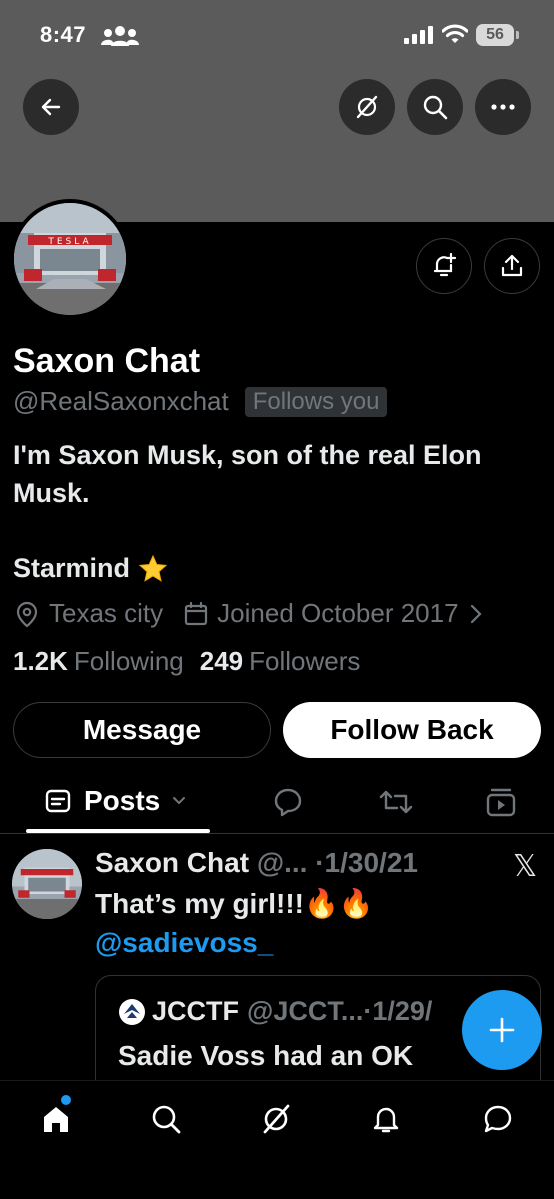 The image size is (554, 1199). I want to click on plus-icon, so click(502, 1030).